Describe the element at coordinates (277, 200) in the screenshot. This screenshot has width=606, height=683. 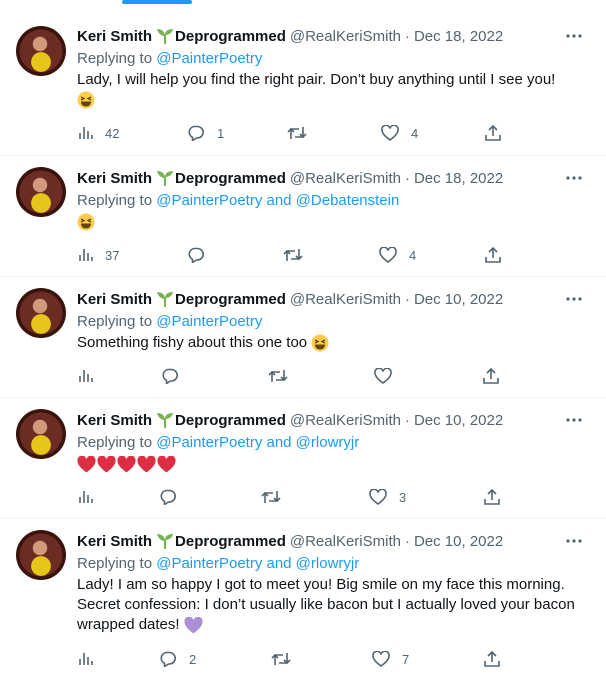
I see `mention-link: @PainterPoetry and @Debatenstein` at that location.